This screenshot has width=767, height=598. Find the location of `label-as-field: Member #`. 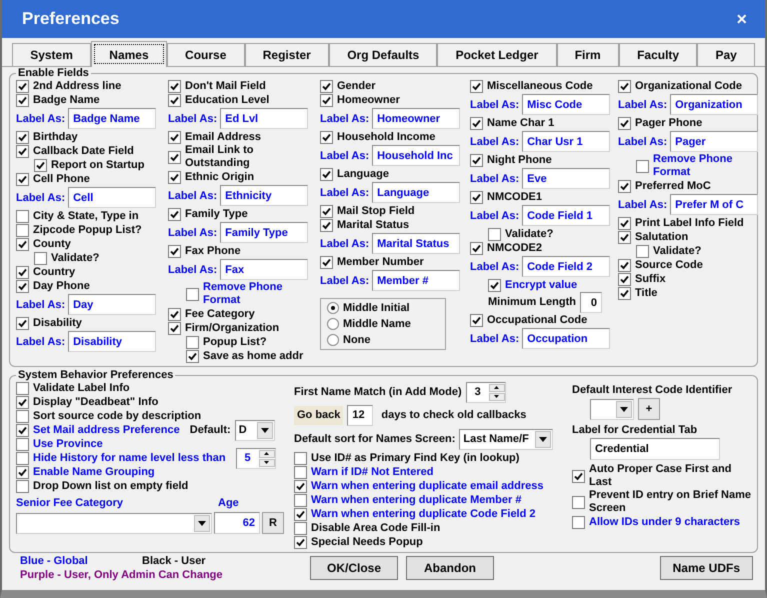

label-as-field: Member # is located at coordinates (416, 280).